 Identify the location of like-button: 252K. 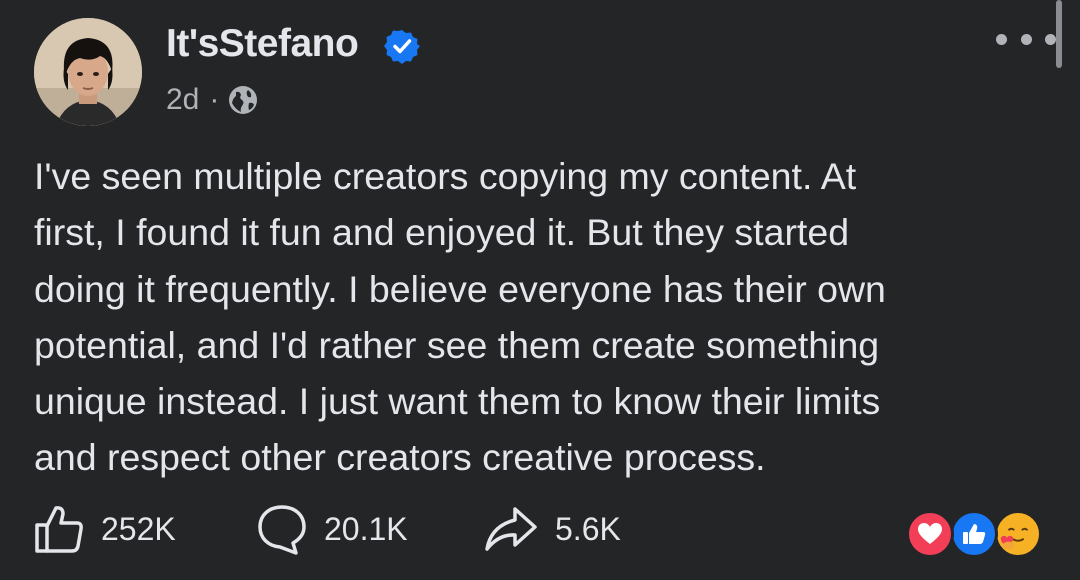
(104, 529).